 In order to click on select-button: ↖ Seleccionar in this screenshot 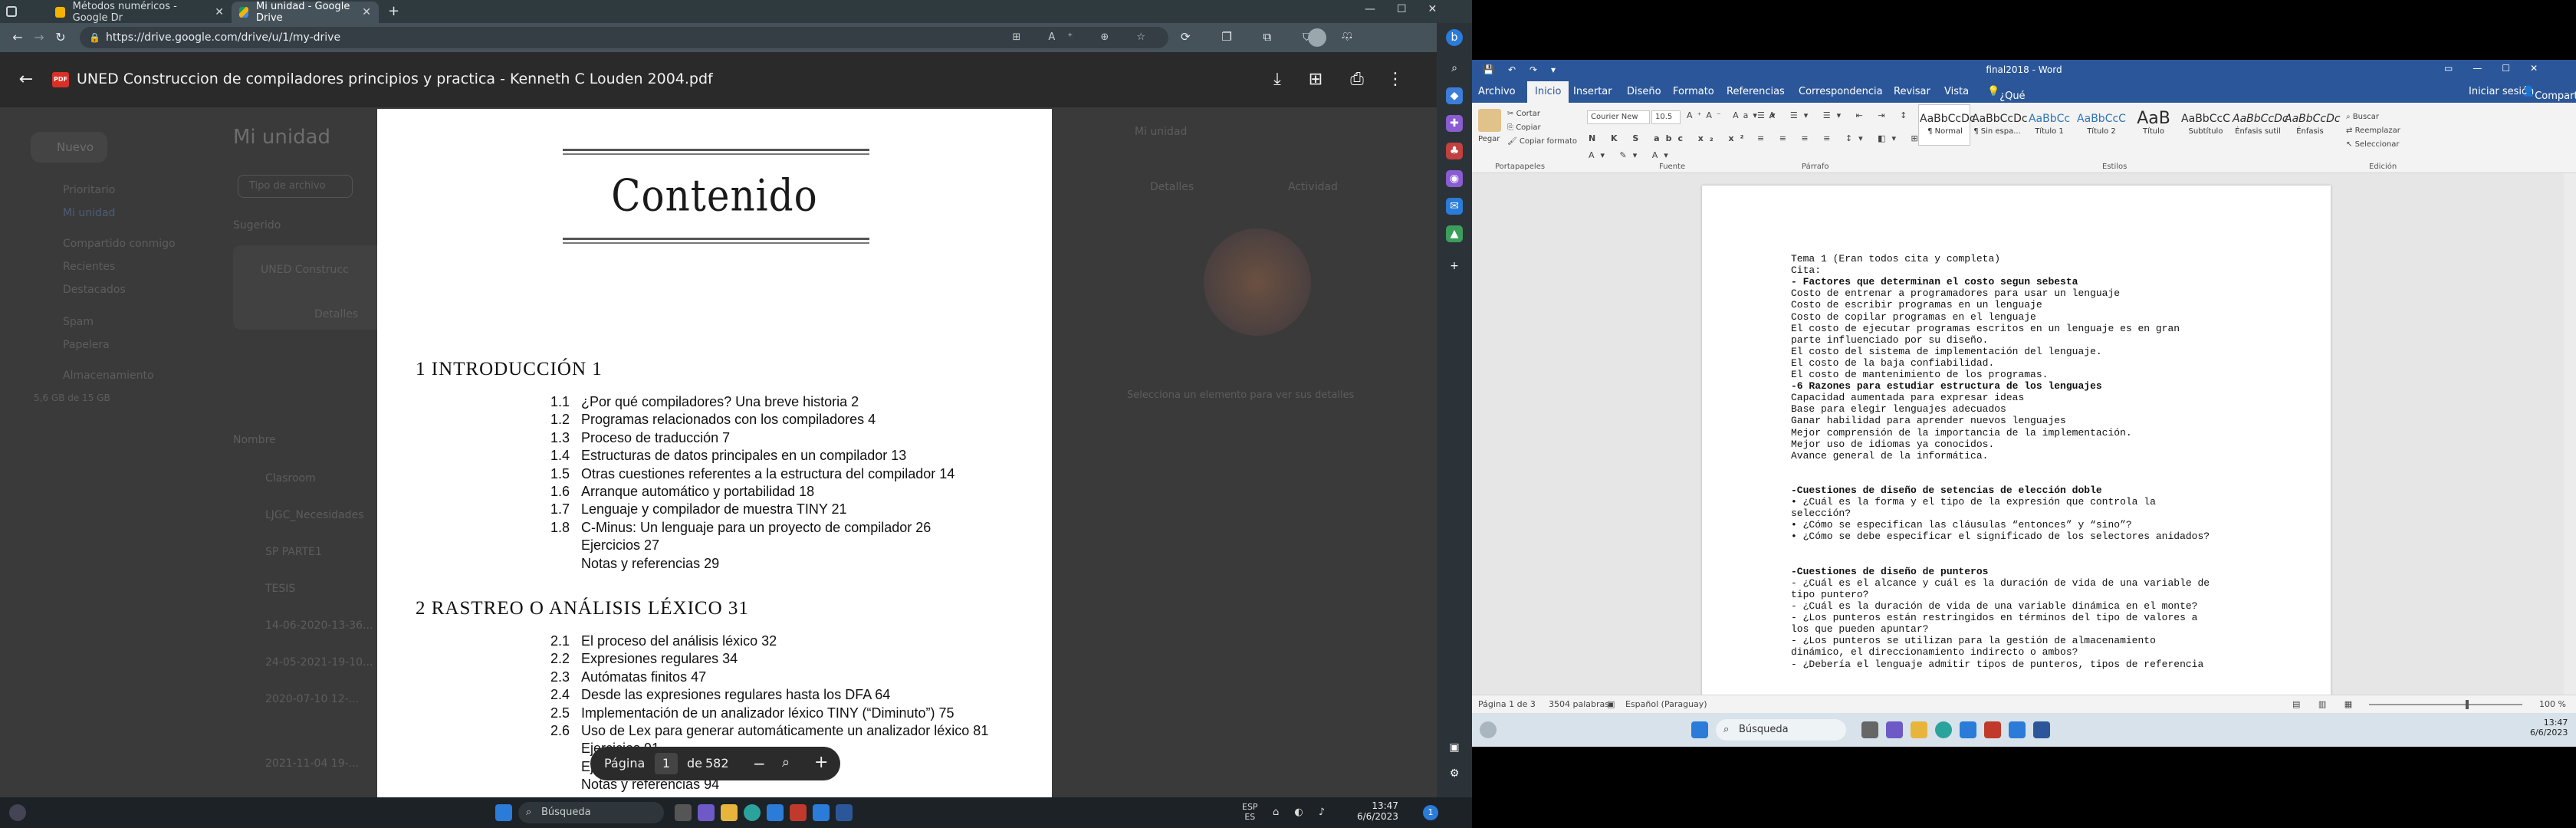, I will do `click(2373, 145)`.